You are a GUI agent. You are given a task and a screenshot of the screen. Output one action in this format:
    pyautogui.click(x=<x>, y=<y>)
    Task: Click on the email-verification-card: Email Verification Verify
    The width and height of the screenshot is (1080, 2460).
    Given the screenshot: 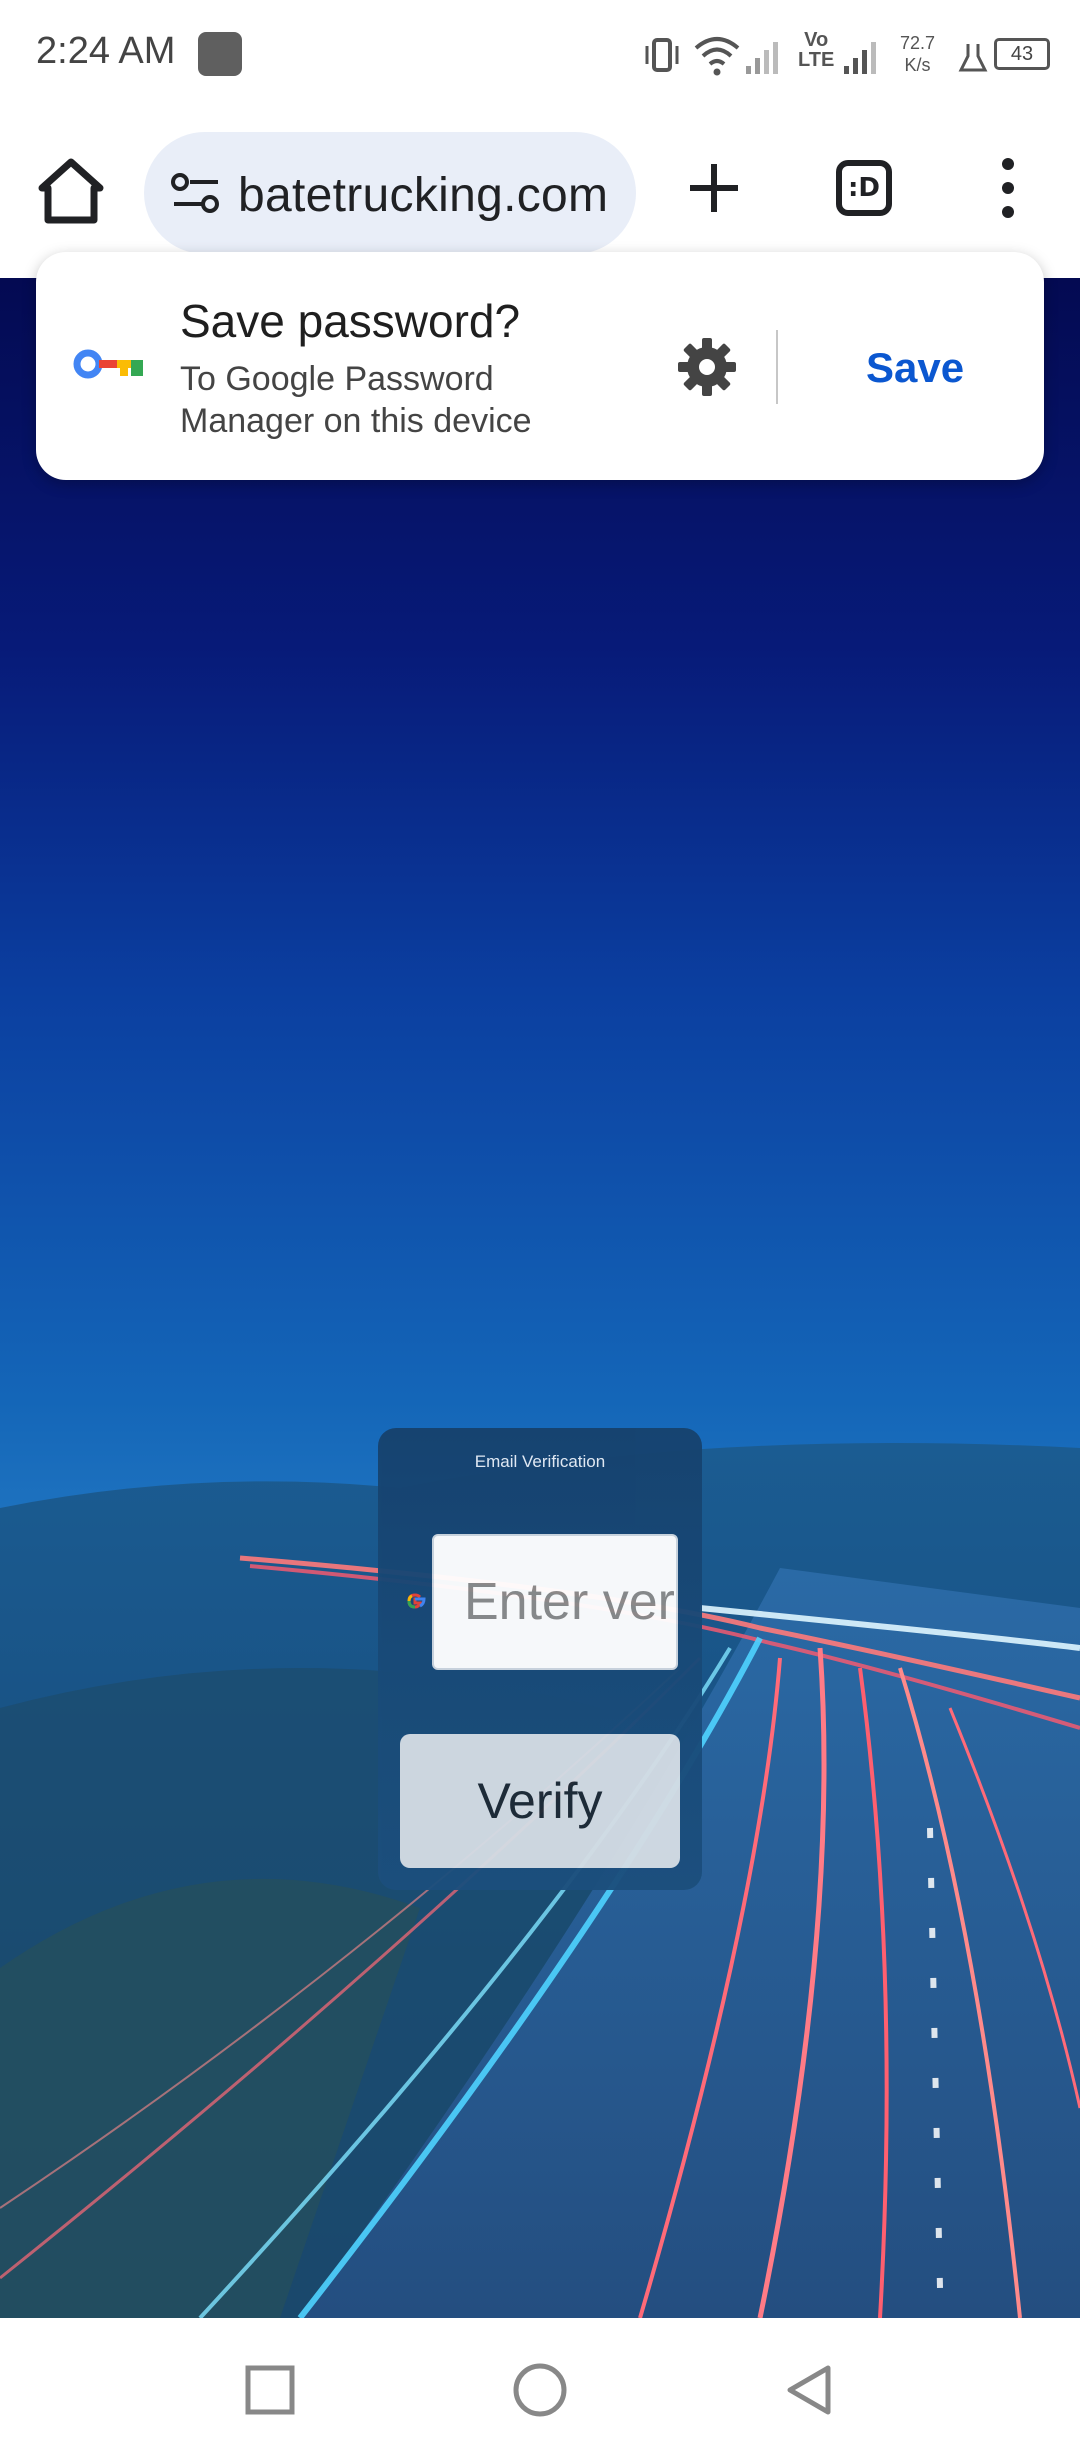 What is the action you would take?
    pyautogui.click(x=540, y=1659)
    